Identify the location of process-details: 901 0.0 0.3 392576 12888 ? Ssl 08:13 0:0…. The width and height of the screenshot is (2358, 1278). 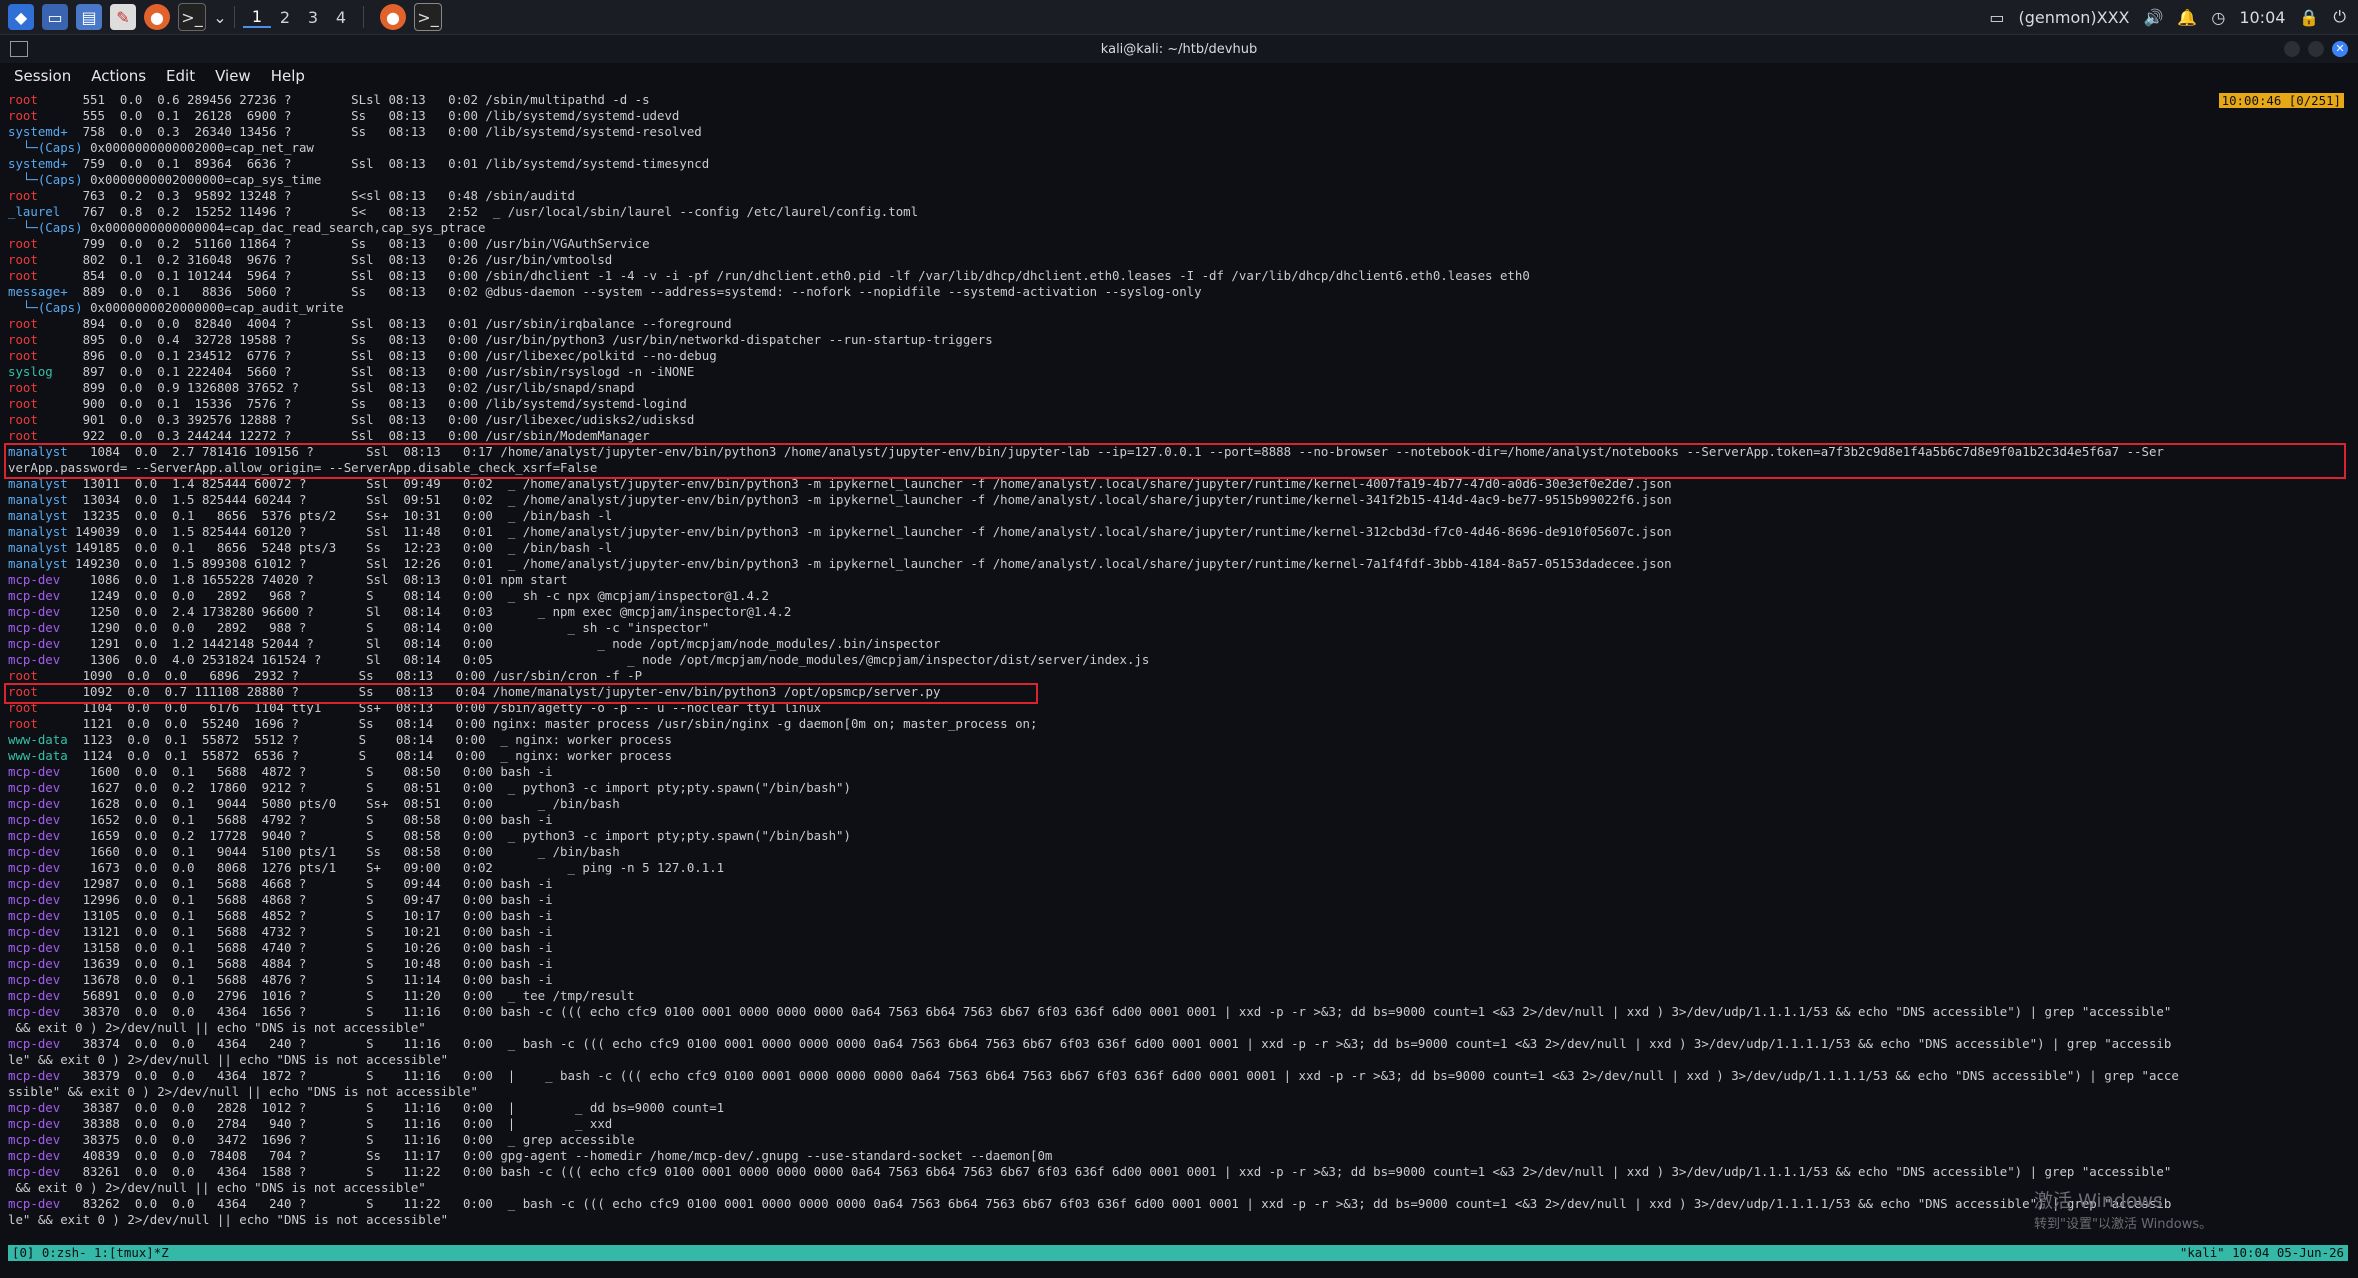
(366, 419).